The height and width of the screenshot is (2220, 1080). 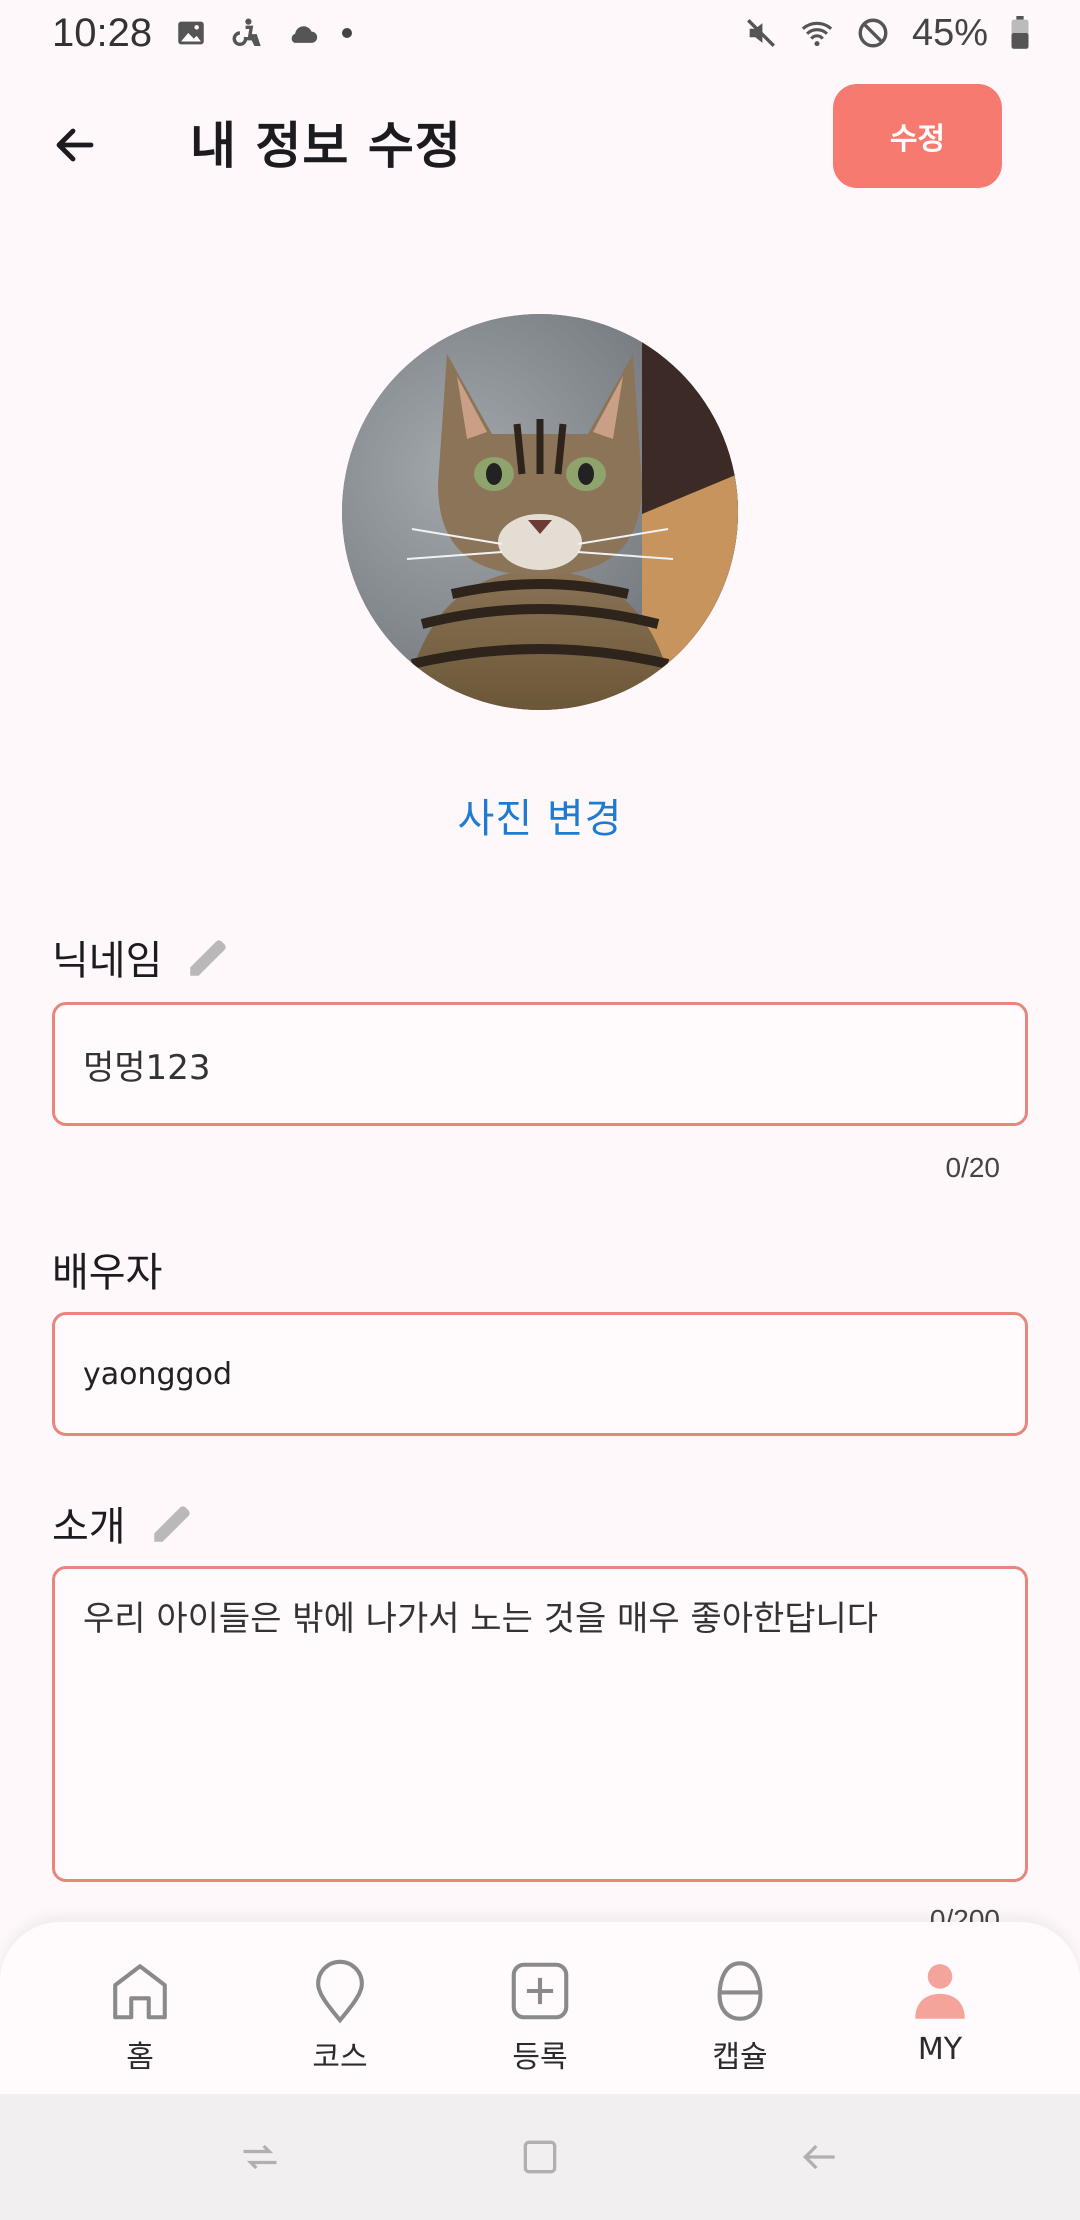 I want to click on spouse-label-row: 배우자, so click(x=107, y=1269).